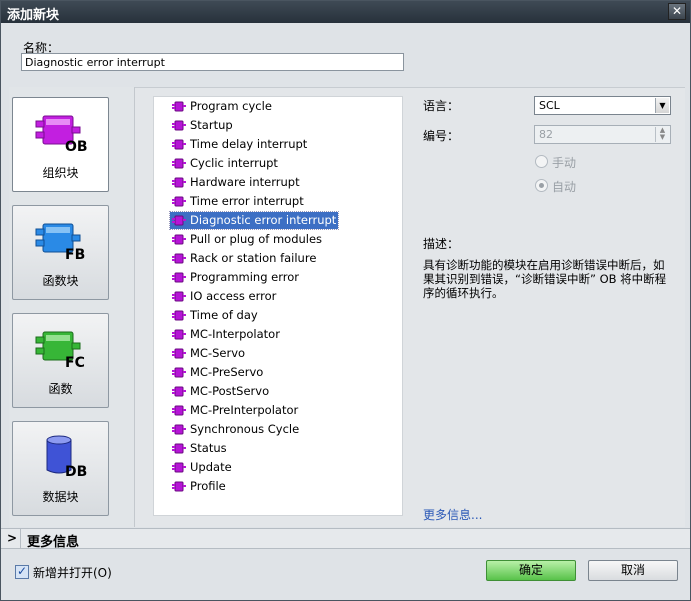 The image size is (691, 601). Describe the element at coordinates (662, 105) in the screenshot. I see `chevron-down-icon: ▼` at that location.